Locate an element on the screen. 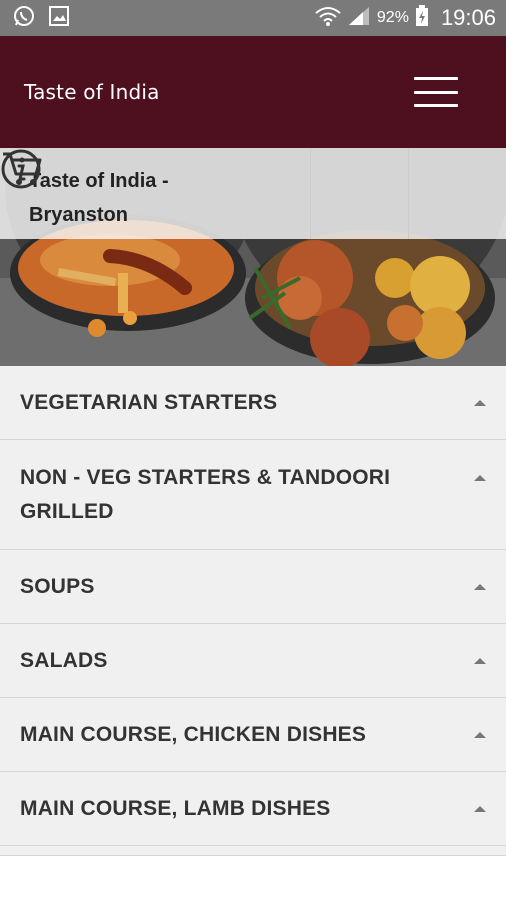 Image resolution: width=506 pixels, height=900 pixels. restaurant-name: Taste of India - Bryanston is located at coordinates (155, 193).